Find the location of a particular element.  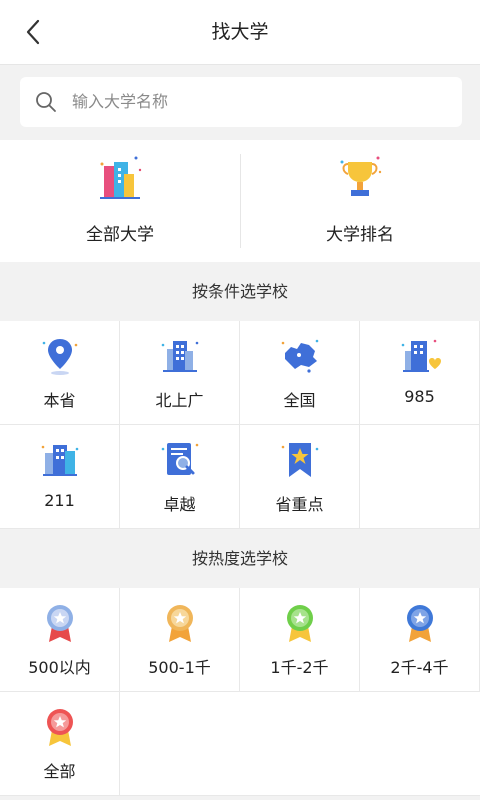

trophy-icon is located at coordinates (361, 176).